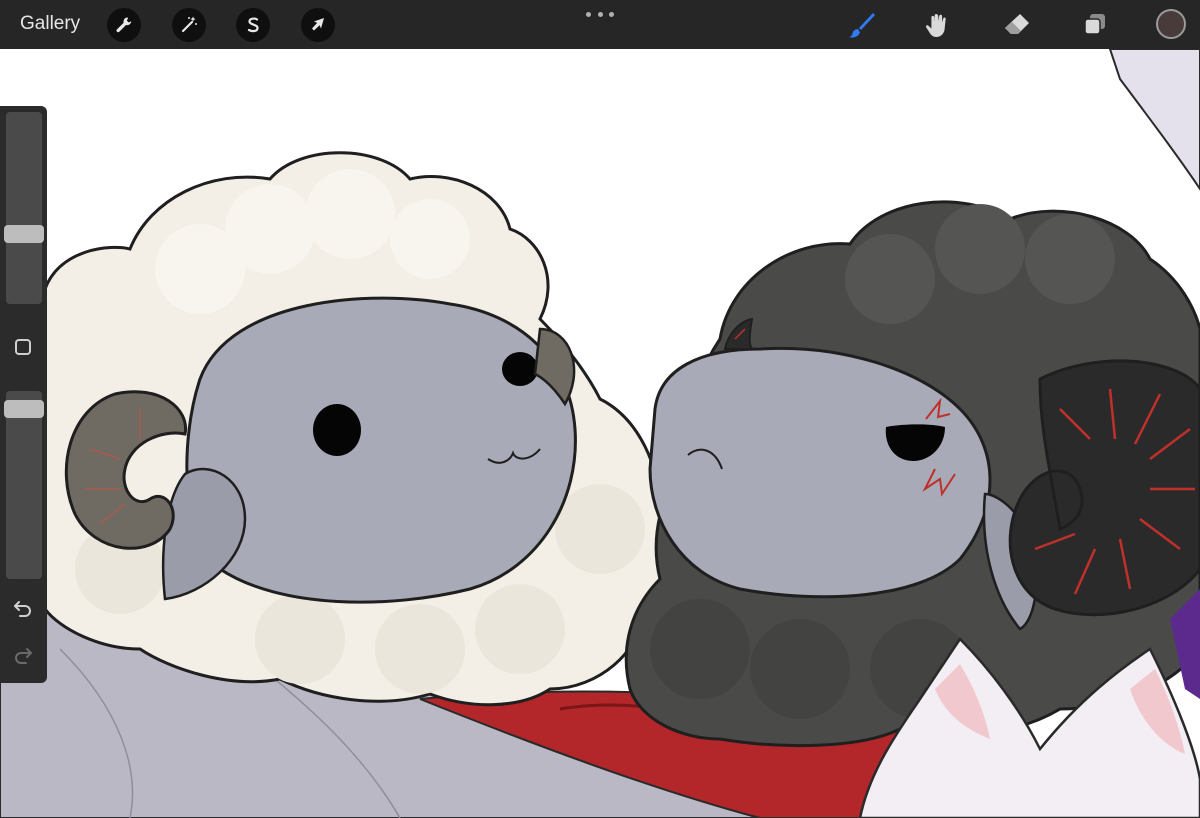 The height and width of the screenshot is (818, 1200). I want to click on redo-button, so click(23, 654).